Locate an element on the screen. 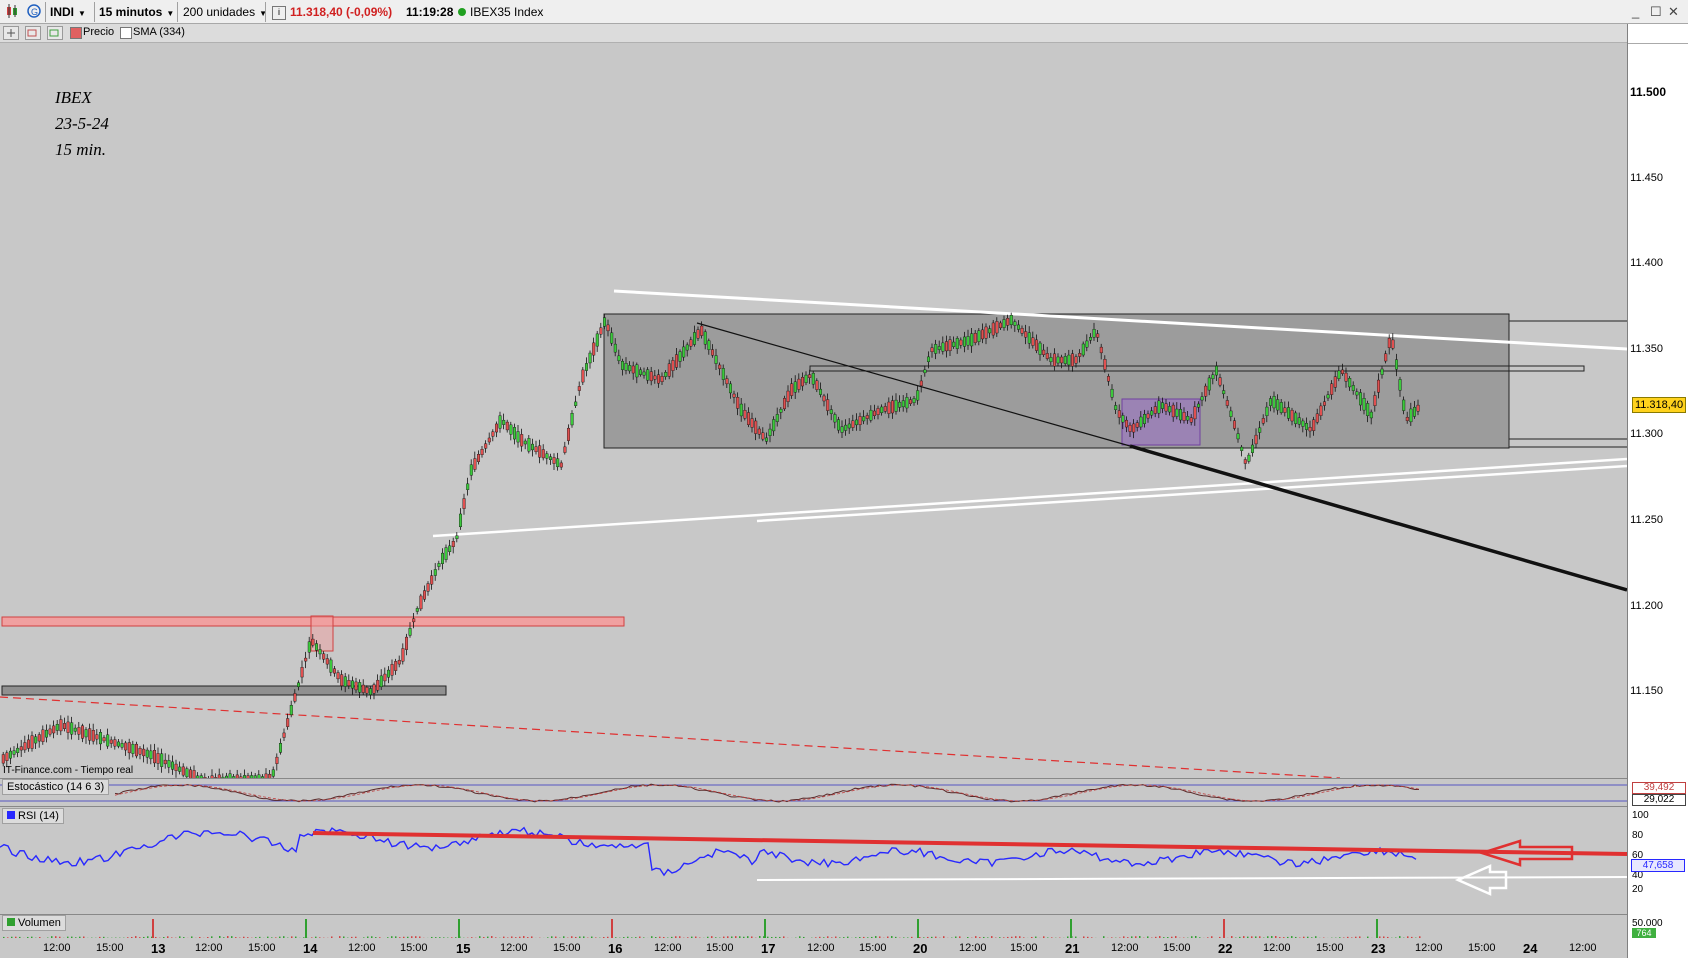  index-name: IBEX35 Index is located at coordinates (507, 12).